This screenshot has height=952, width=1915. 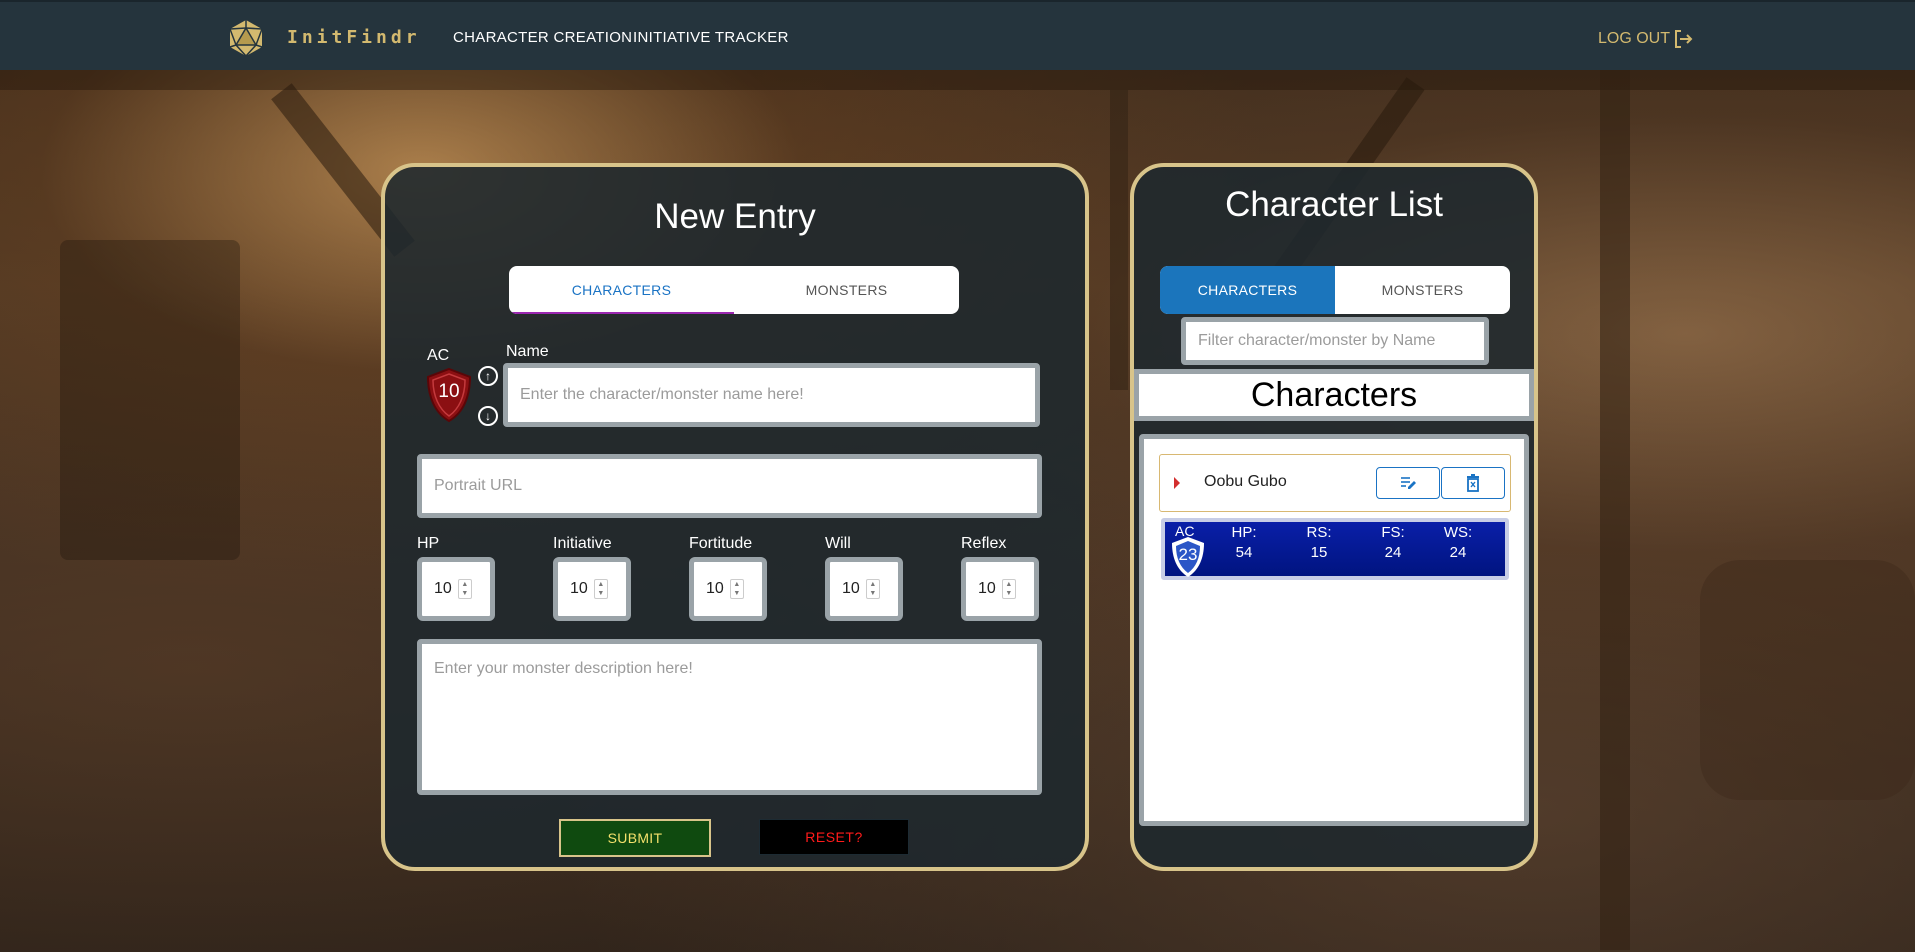 What do you see at coordinates (729, 486) in the screenshot?
I see `portrait-url-input: Portrait URL` at bounding box center [729, 486].